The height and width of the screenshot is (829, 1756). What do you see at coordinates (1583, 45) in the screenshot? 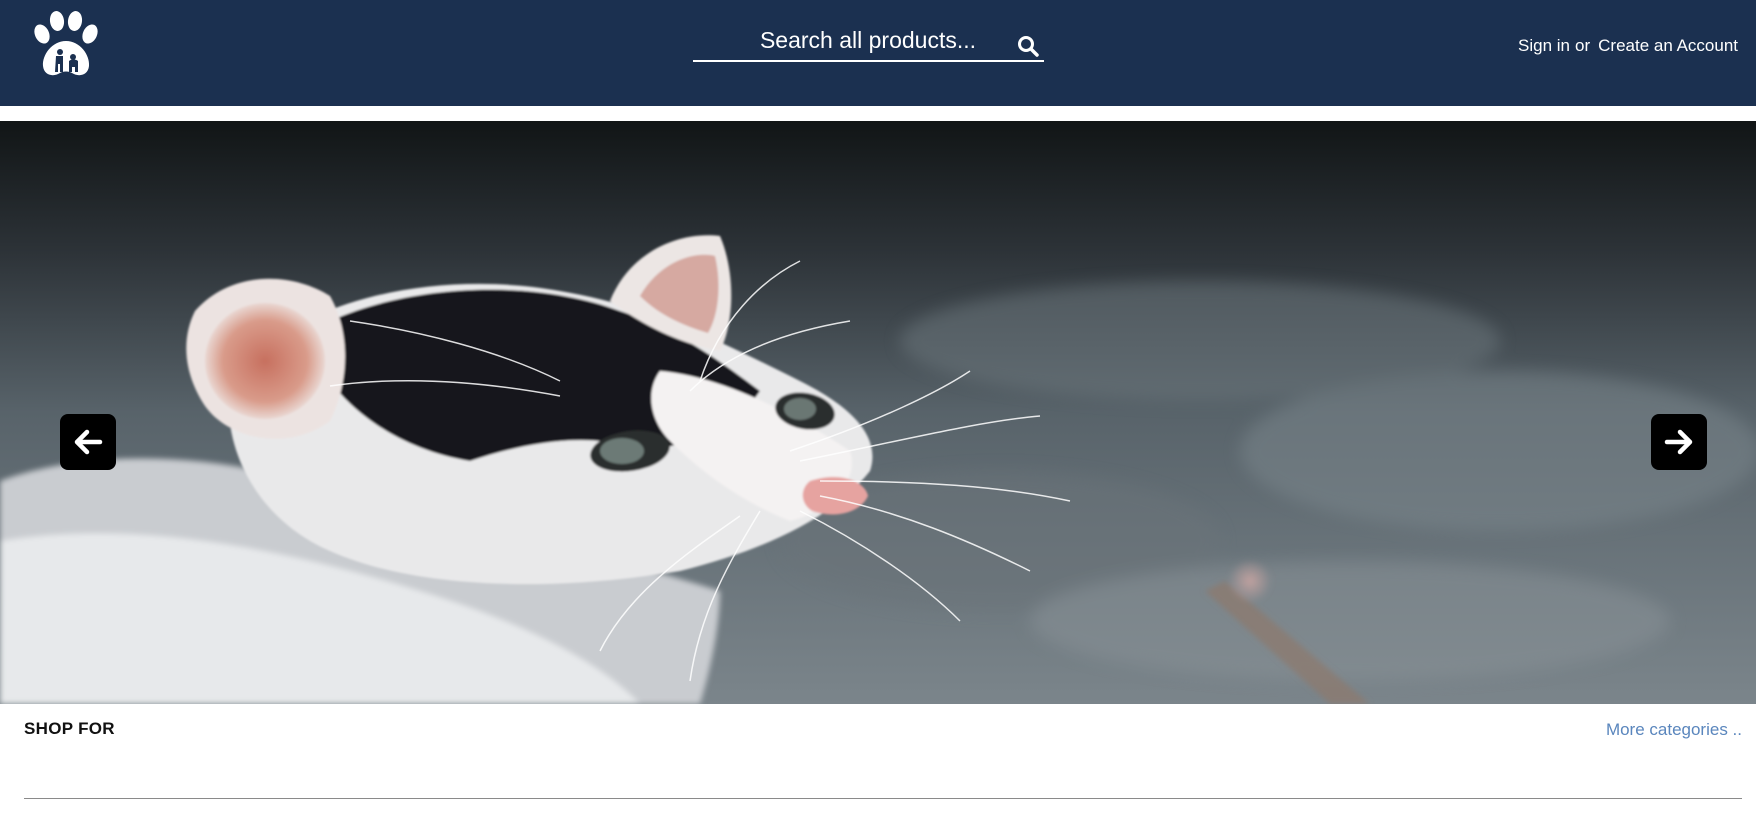
I see `account-separator: or` at bounding box center [1583, 45].